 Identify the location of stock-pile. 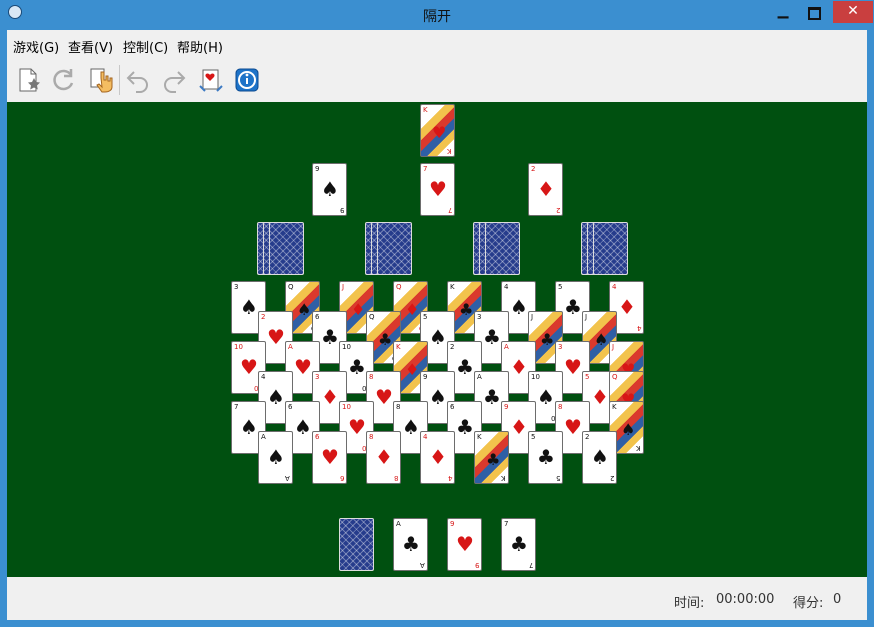
(356, 544).